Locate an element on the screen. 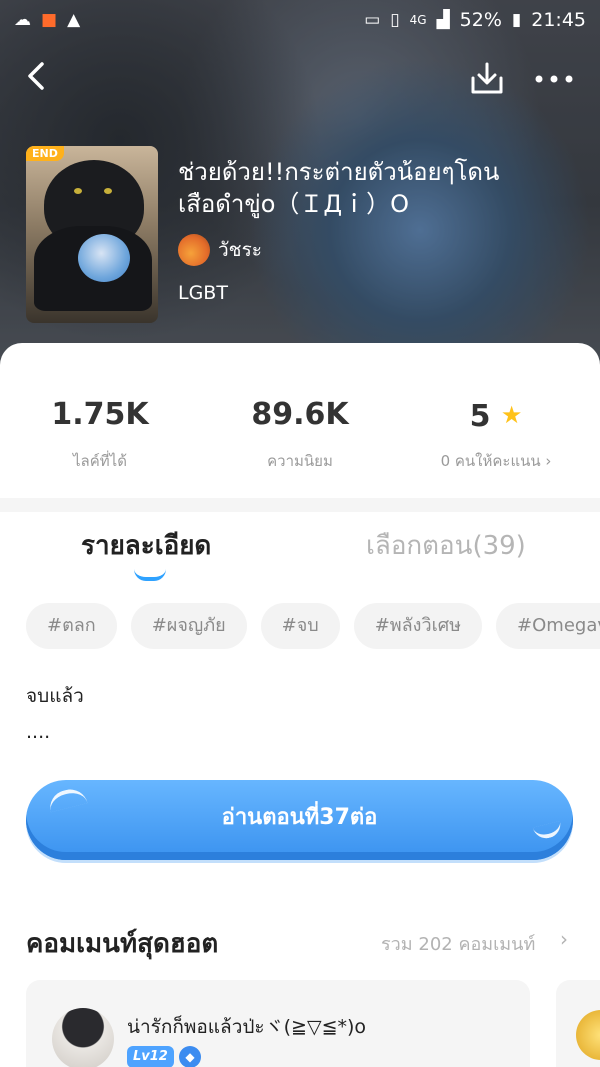 The width and height of the screenshot is (600, 1067). battery-icon: ▮ is located at coordinates (516, 20).